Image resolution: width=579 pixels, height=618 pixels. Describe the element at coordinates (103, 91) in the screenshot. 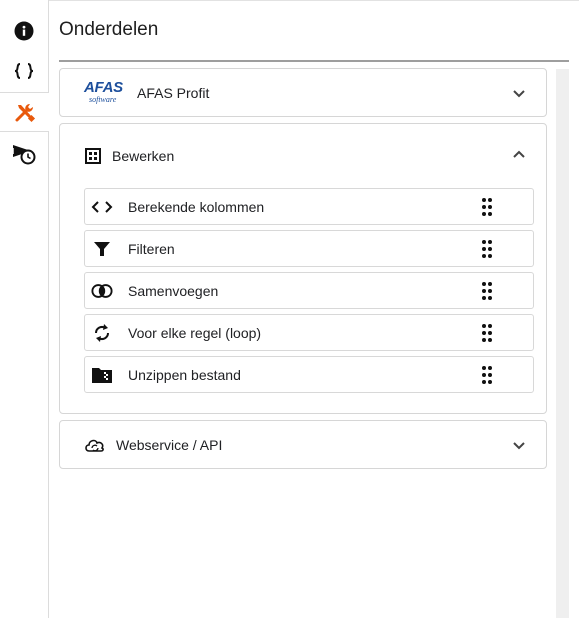

I see `afas-logo: AFAS software` at that location.